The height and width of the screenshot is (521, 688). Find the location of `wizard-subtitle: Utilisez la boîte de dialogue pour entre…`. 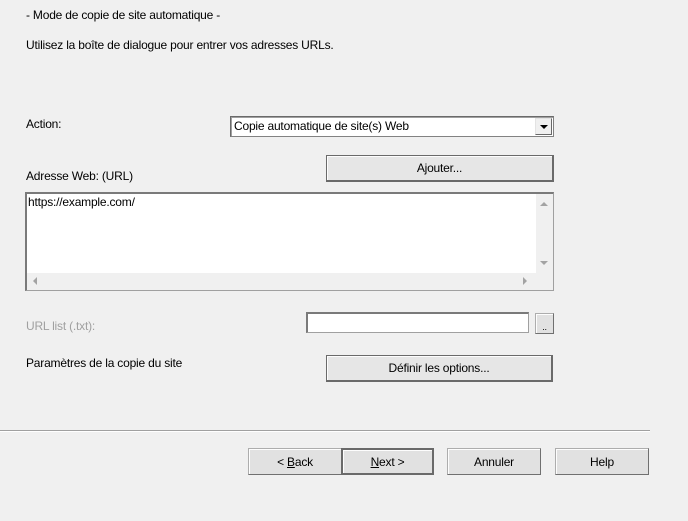

wizard-subtitle: Utilisez la boîte de dialogue pour entre… is located at coordinates (180, 45).